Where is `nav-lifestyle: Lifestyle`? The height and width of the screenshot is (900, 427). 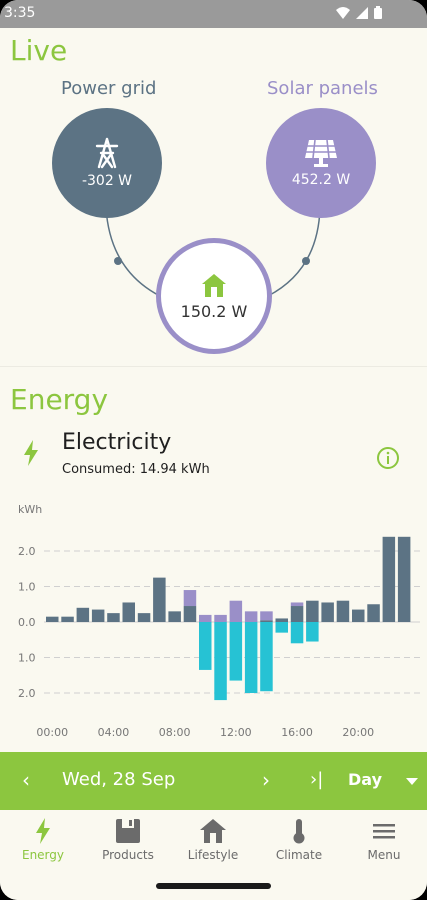 nav-lifestyle: Lifestyle is located at coordinates (213, 840).